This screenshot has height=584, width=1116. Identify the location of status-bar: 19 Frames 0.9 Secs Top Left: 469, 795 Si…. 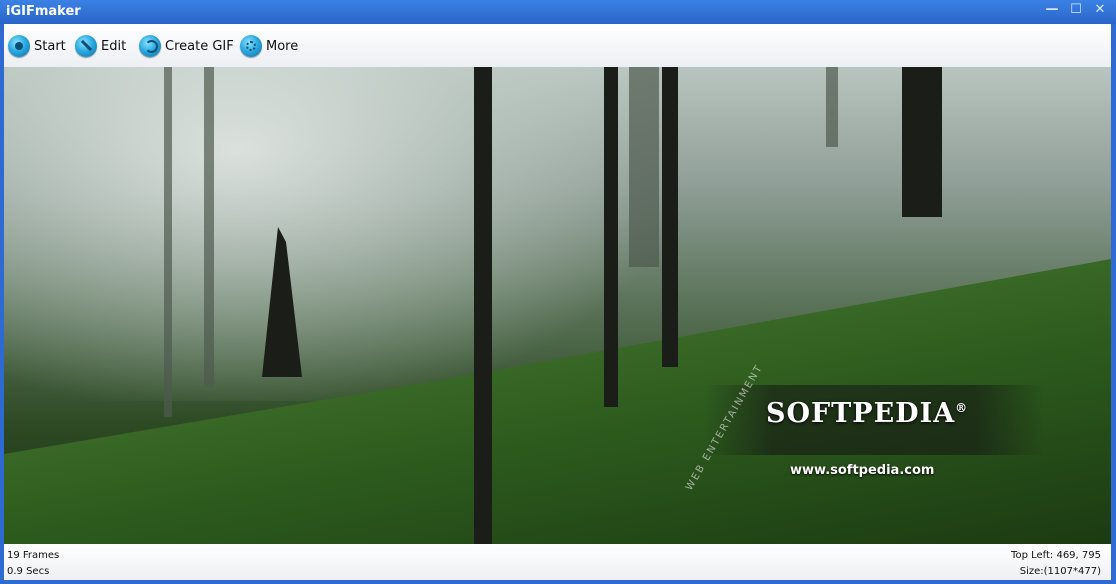
(557, 562).